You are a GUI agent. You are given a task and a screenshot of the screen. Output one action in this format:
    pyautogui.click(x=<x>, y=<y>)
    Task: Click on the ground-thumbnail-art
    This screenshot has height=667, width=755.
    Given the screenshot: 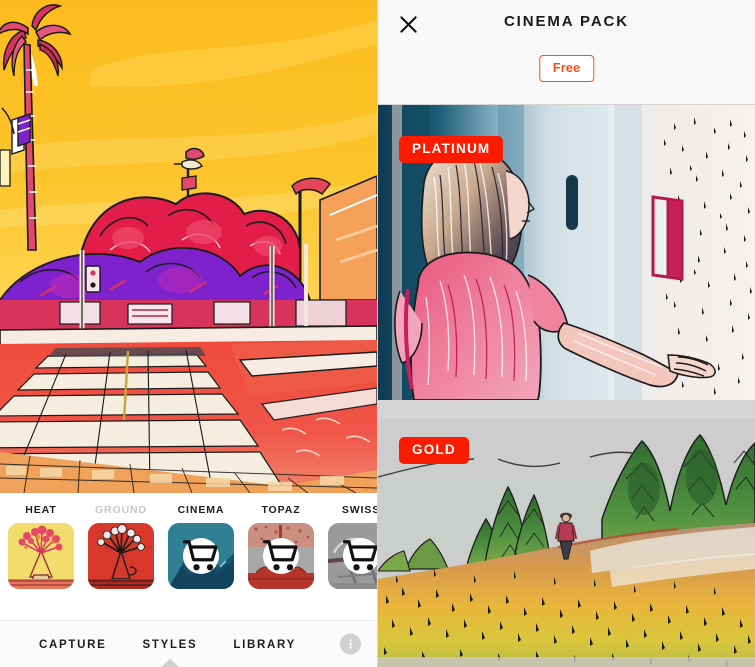 What is the action you would take?
    pyautogui.click(x=121, y=556)
    